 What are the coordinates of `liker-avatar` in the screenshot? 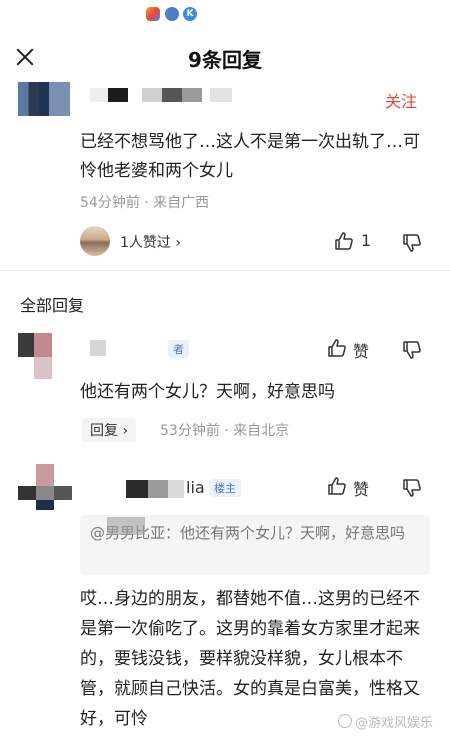 It's located at (95, 241).